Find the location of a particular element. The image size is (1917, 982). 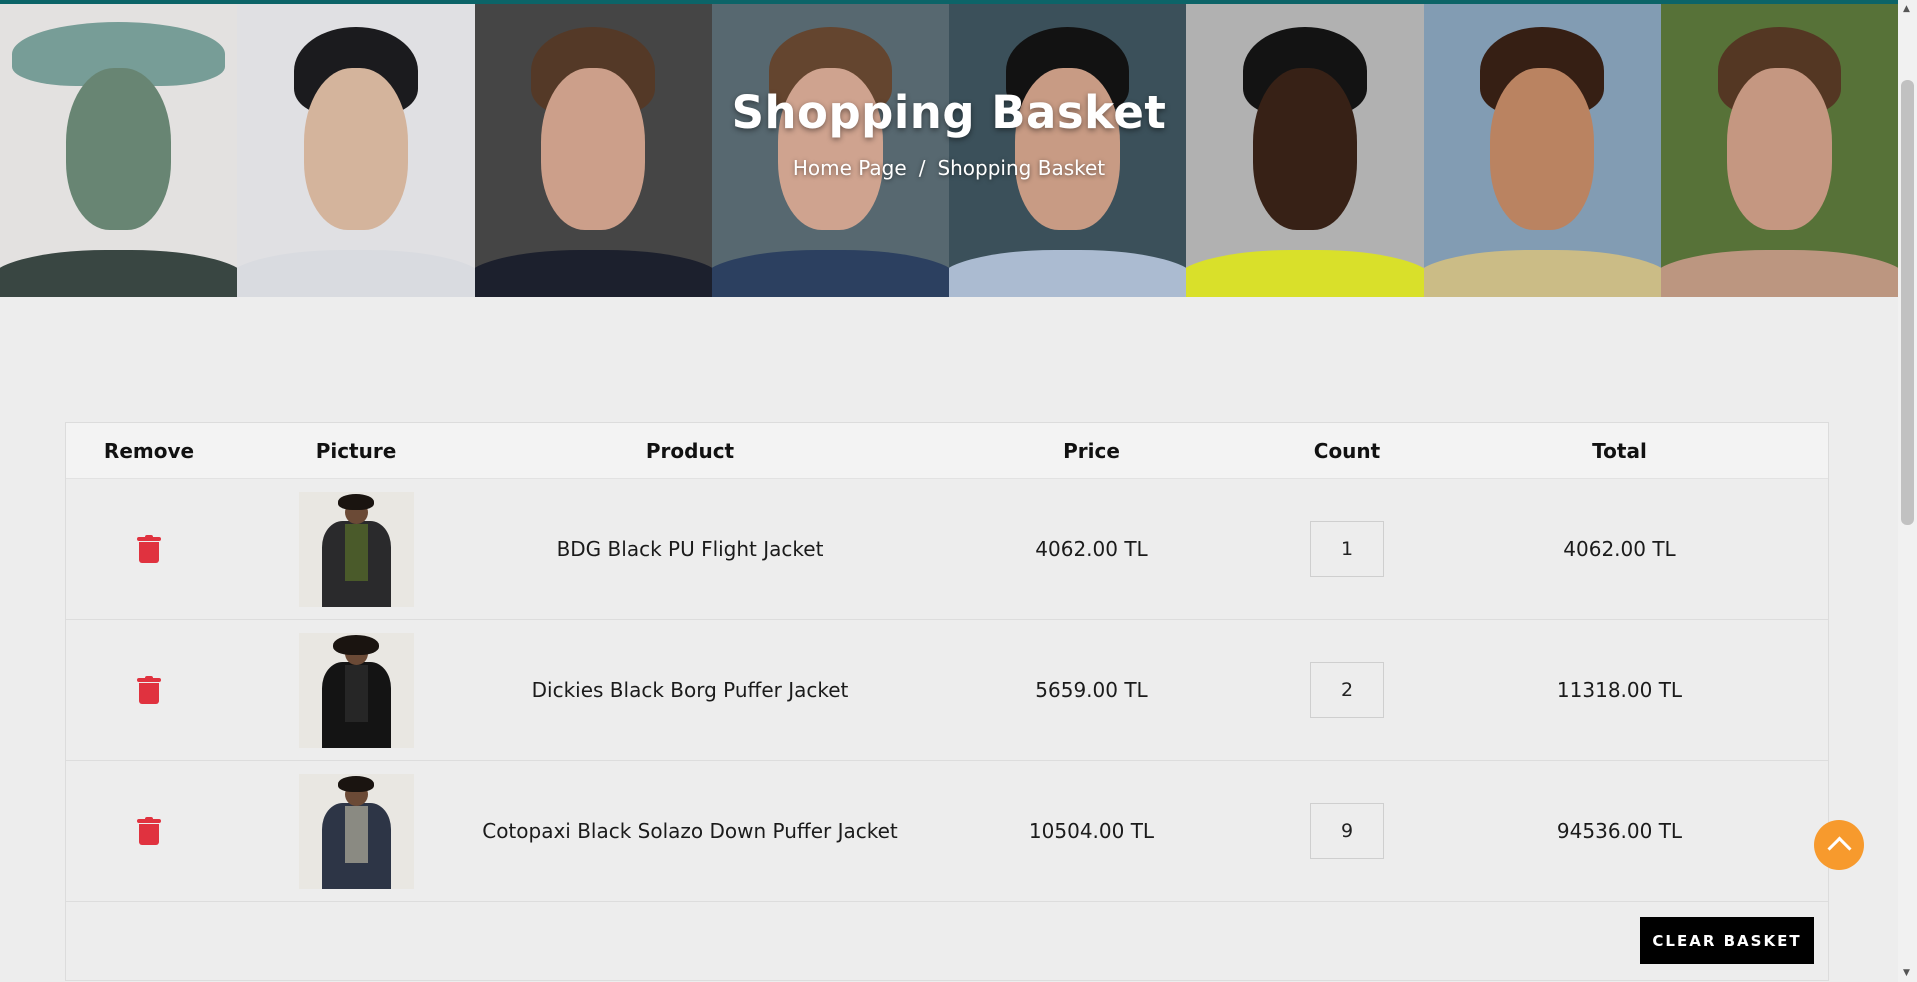

table-footer: CLEAR BASKET is located at coordinates (947, 941).